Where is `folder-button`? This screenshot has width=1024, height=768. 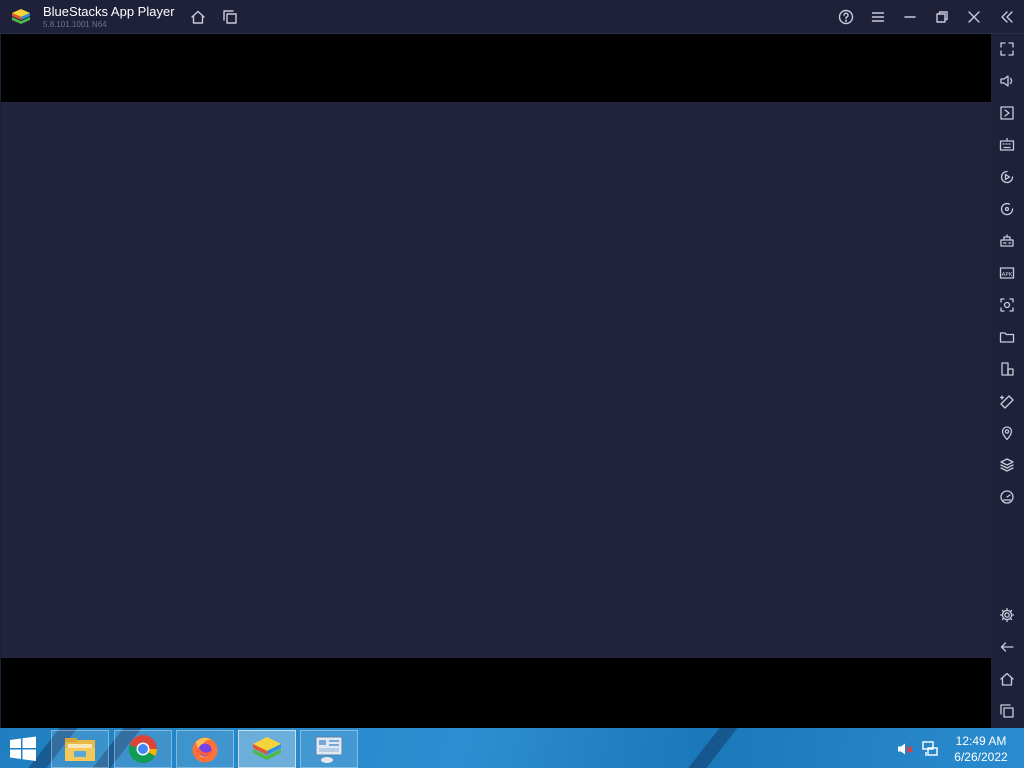 folder-button is located at coordinates (1007, 337).